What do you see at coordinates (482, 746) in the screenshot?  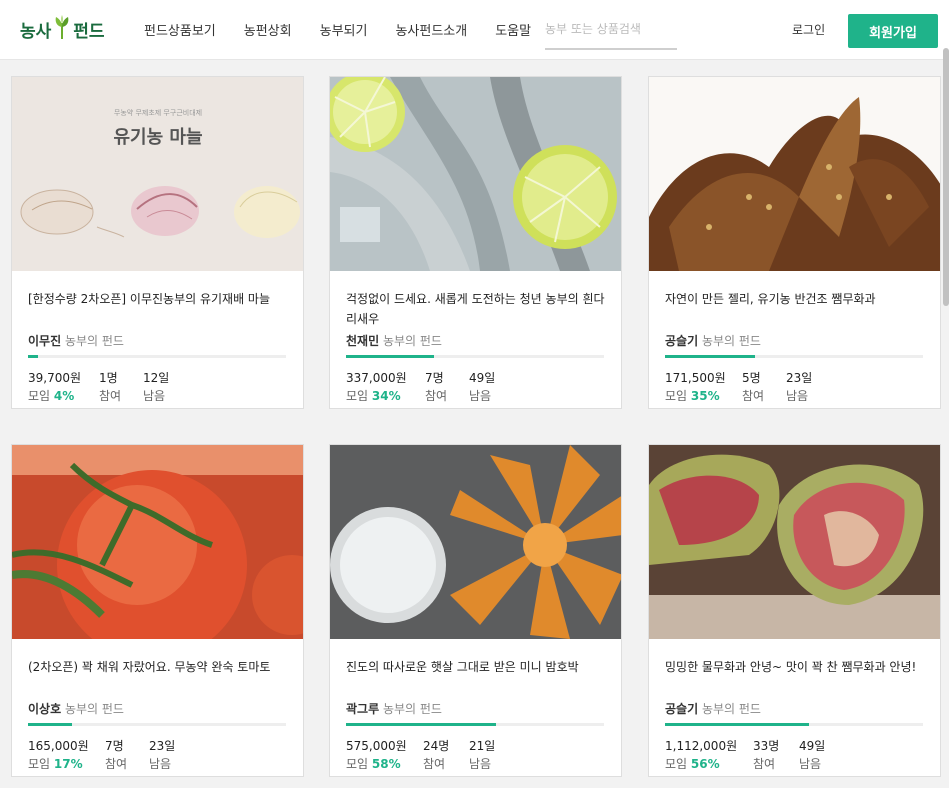 I see `days-remaining: 21일` at bounding box center [482, 746].